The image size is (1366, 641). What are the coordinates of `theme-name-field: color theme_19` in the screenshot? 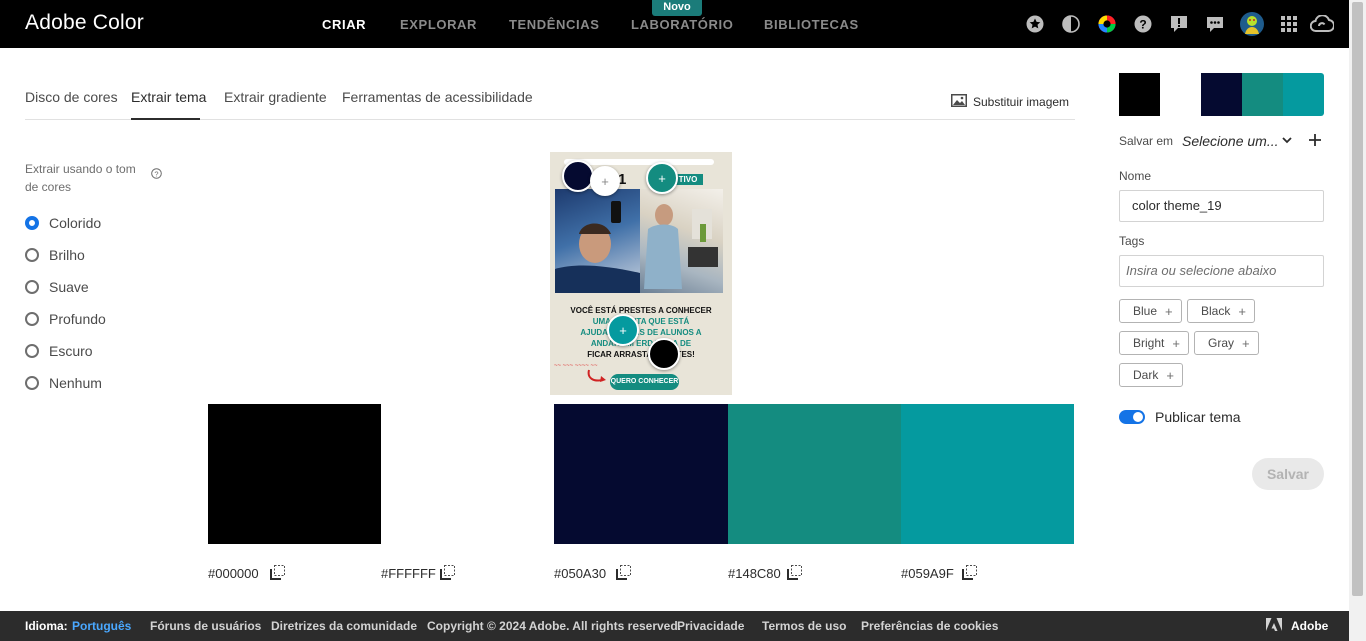 It's located at (1221, 206).